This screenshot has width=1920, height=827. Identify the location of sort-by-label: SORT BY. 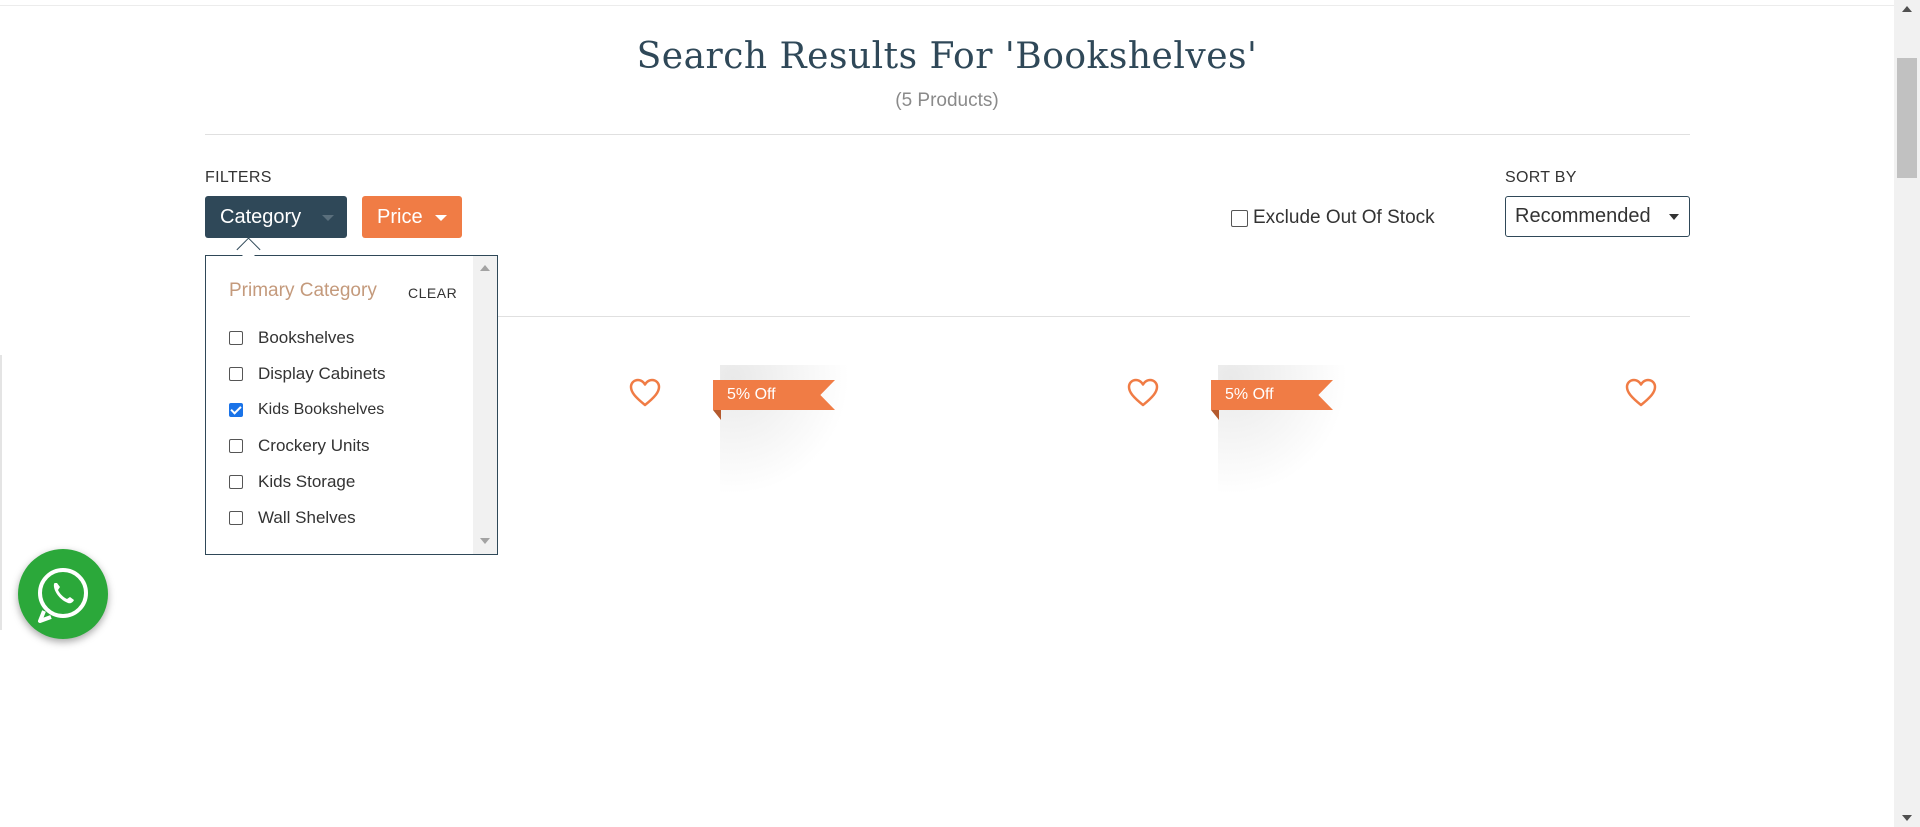
(1541, 177).